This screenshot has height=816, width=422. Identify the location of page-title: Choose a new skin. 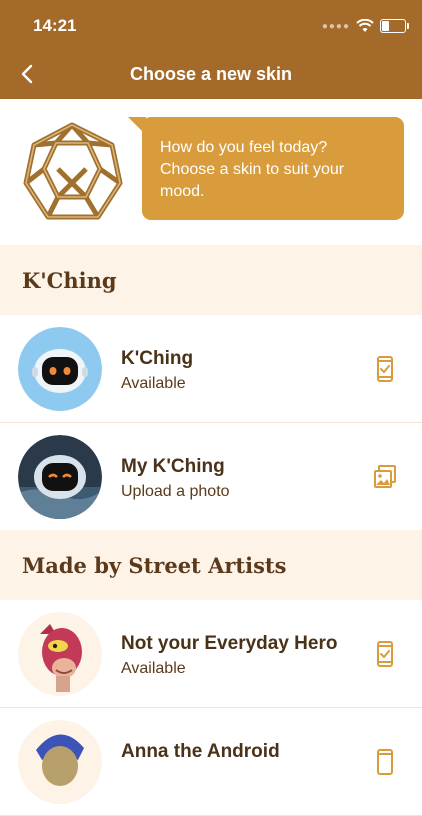
(211, 74).